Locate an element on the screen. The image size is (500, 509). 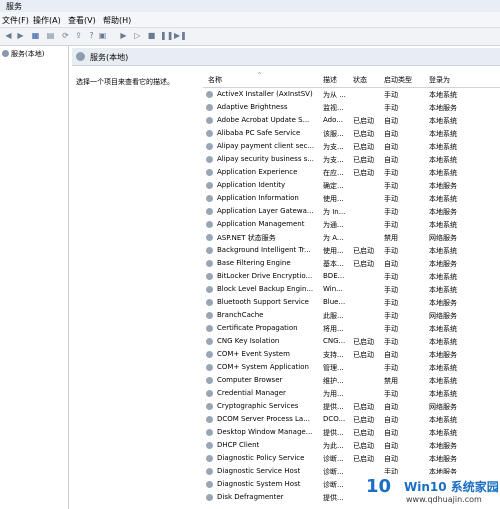
column-logon-as: 登录为 is located at coordinates (439, 80).